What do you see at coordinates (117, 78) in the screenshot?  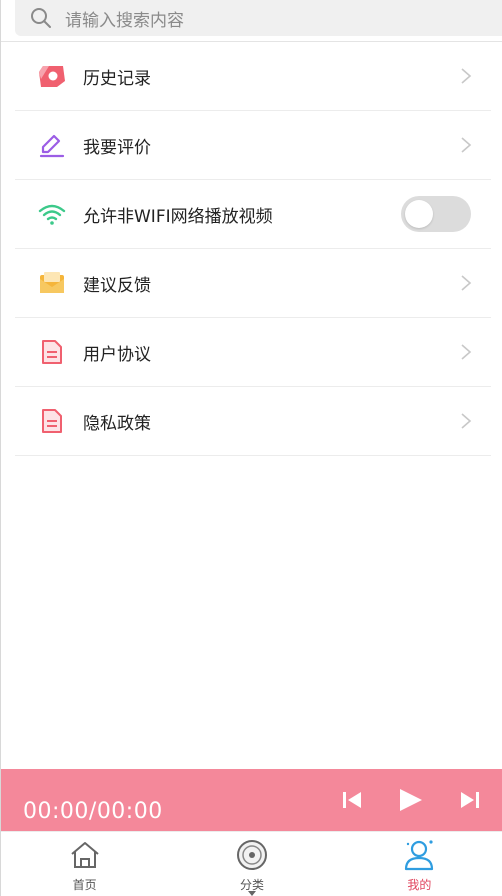 I see `menu-item-label: 历史记录` at bounding box center [117, 78].